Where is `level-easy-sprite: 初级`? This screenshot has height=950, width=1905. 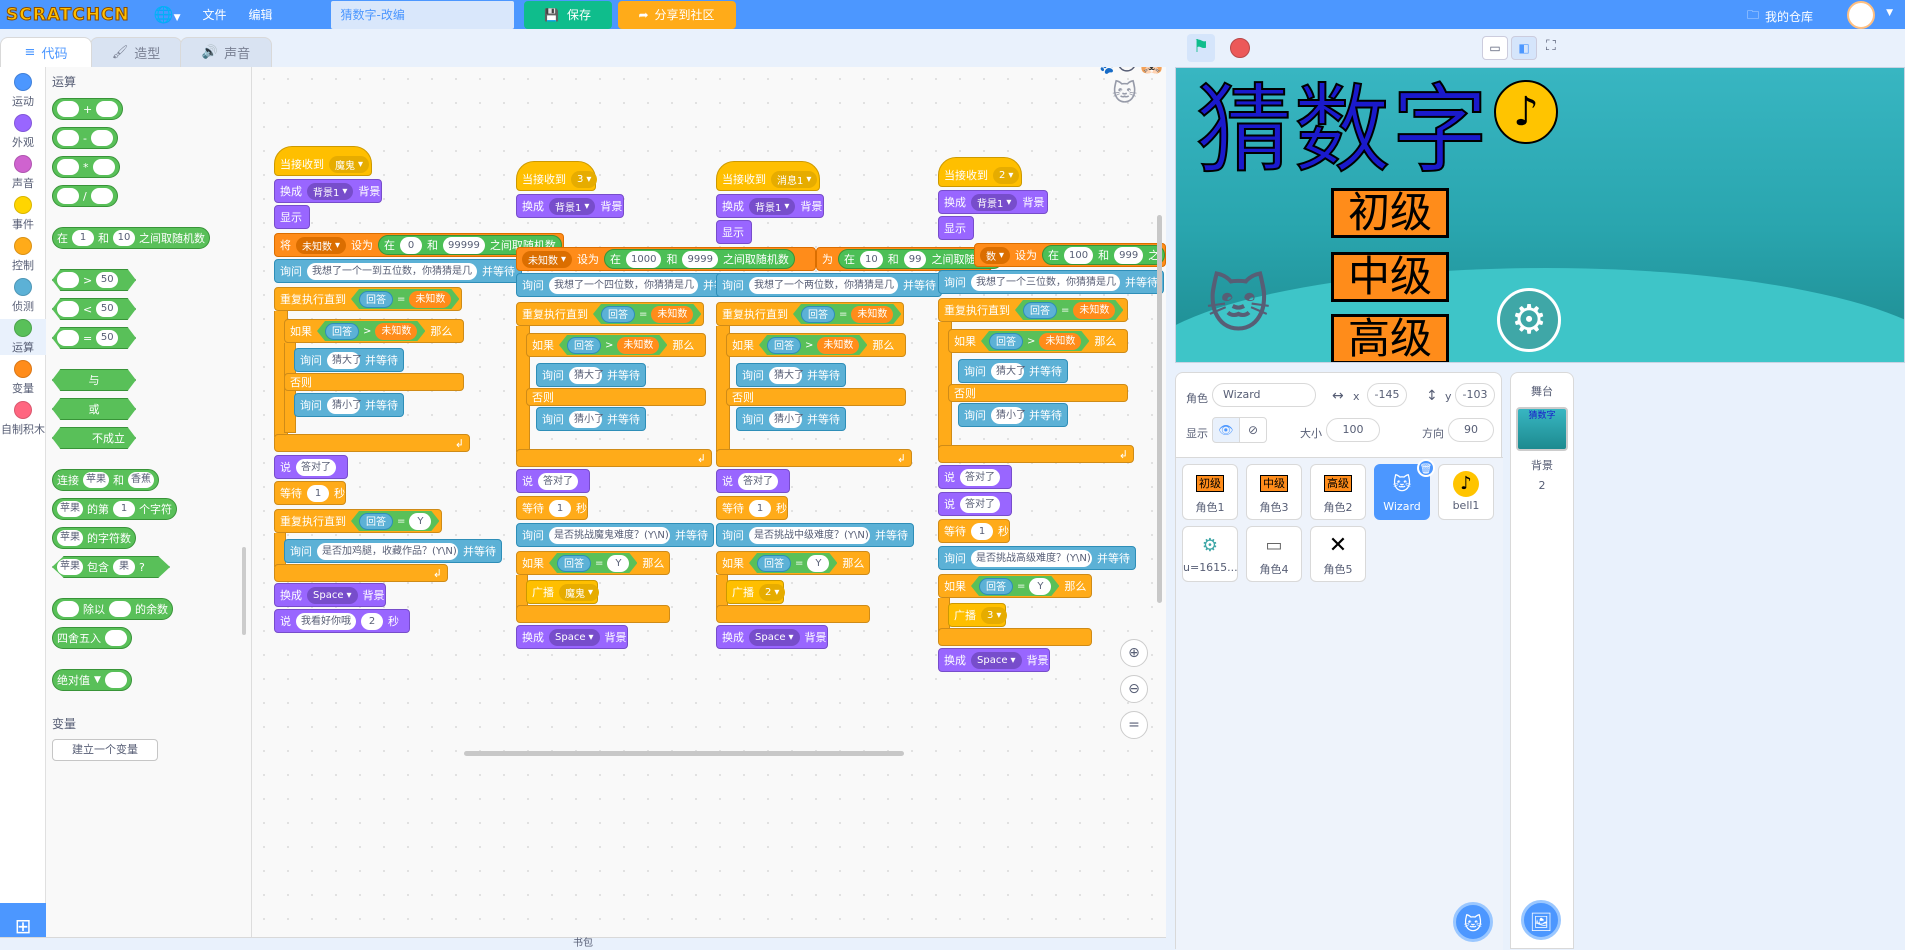 level-easy-sprite: 初级 is located at coordinates (1390, 213).